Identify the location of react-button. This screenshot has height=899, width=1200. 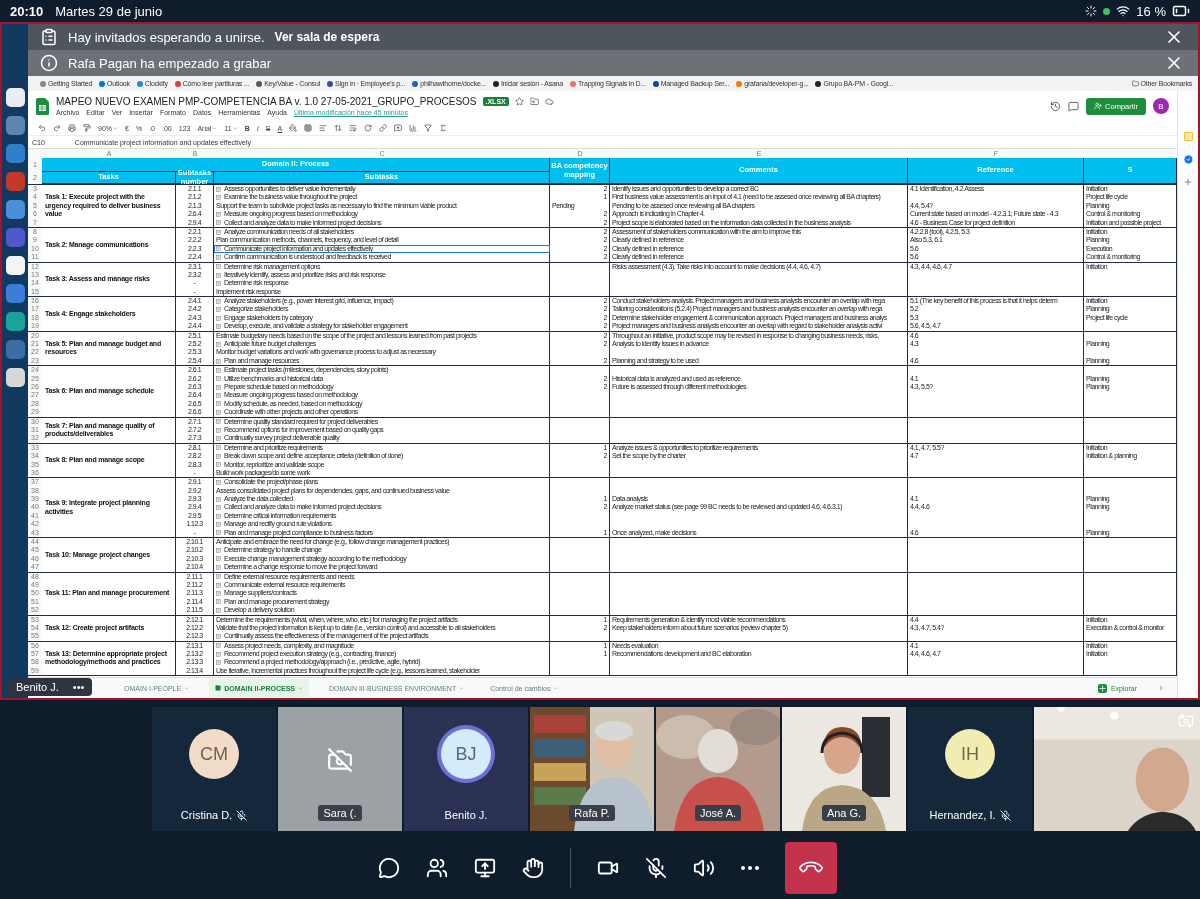
(532, 867).